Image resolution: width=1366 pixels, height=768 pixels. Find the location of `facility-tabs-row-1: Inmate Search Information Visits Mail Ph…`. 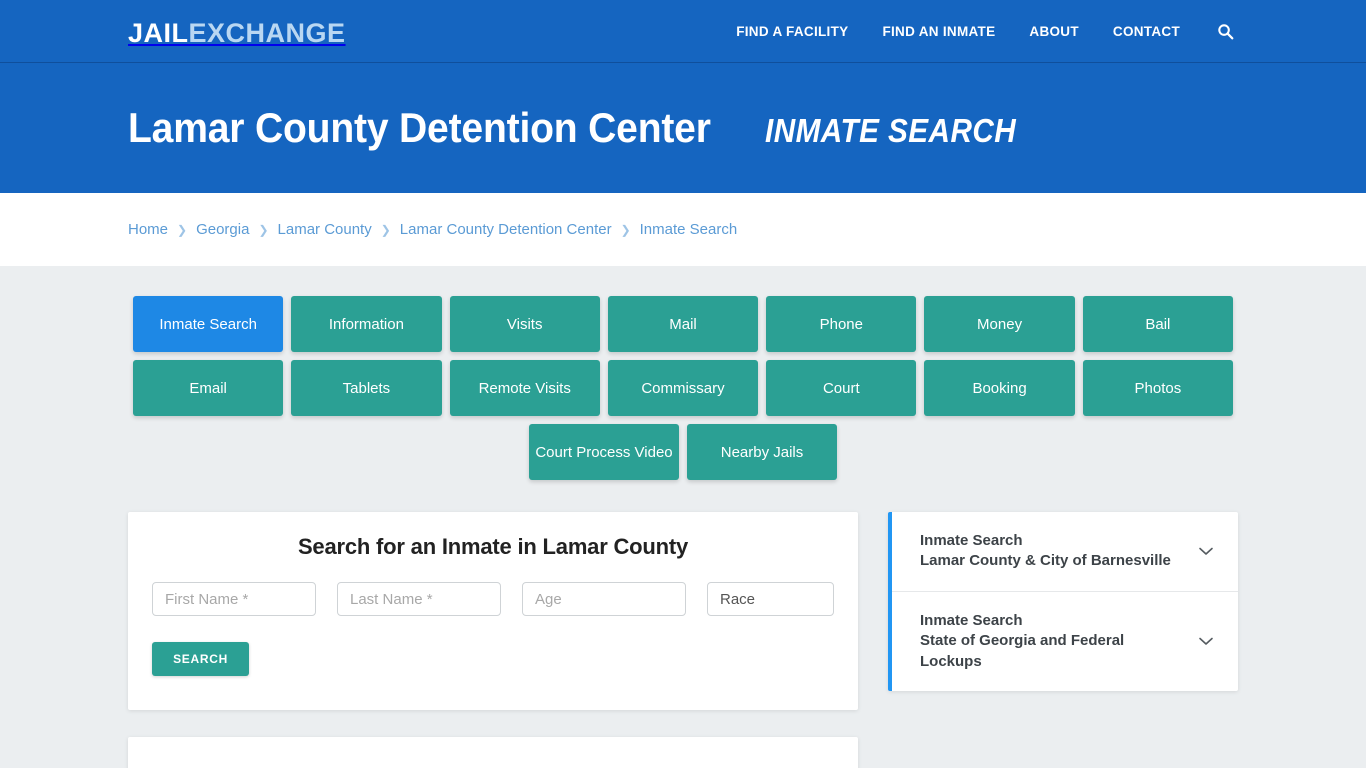

facility-tabs-row-1: Inmate Search Information Visits Mail Ph… is located at coordinates (683, 324).